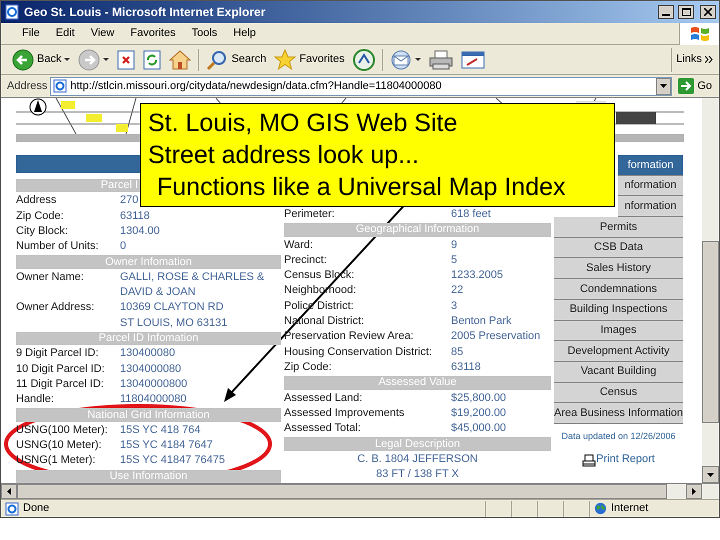 This screenshot has height=540, width=720. I want to click on legal-text: C. B. 1804 JEFFERSON, so click(417, 459).